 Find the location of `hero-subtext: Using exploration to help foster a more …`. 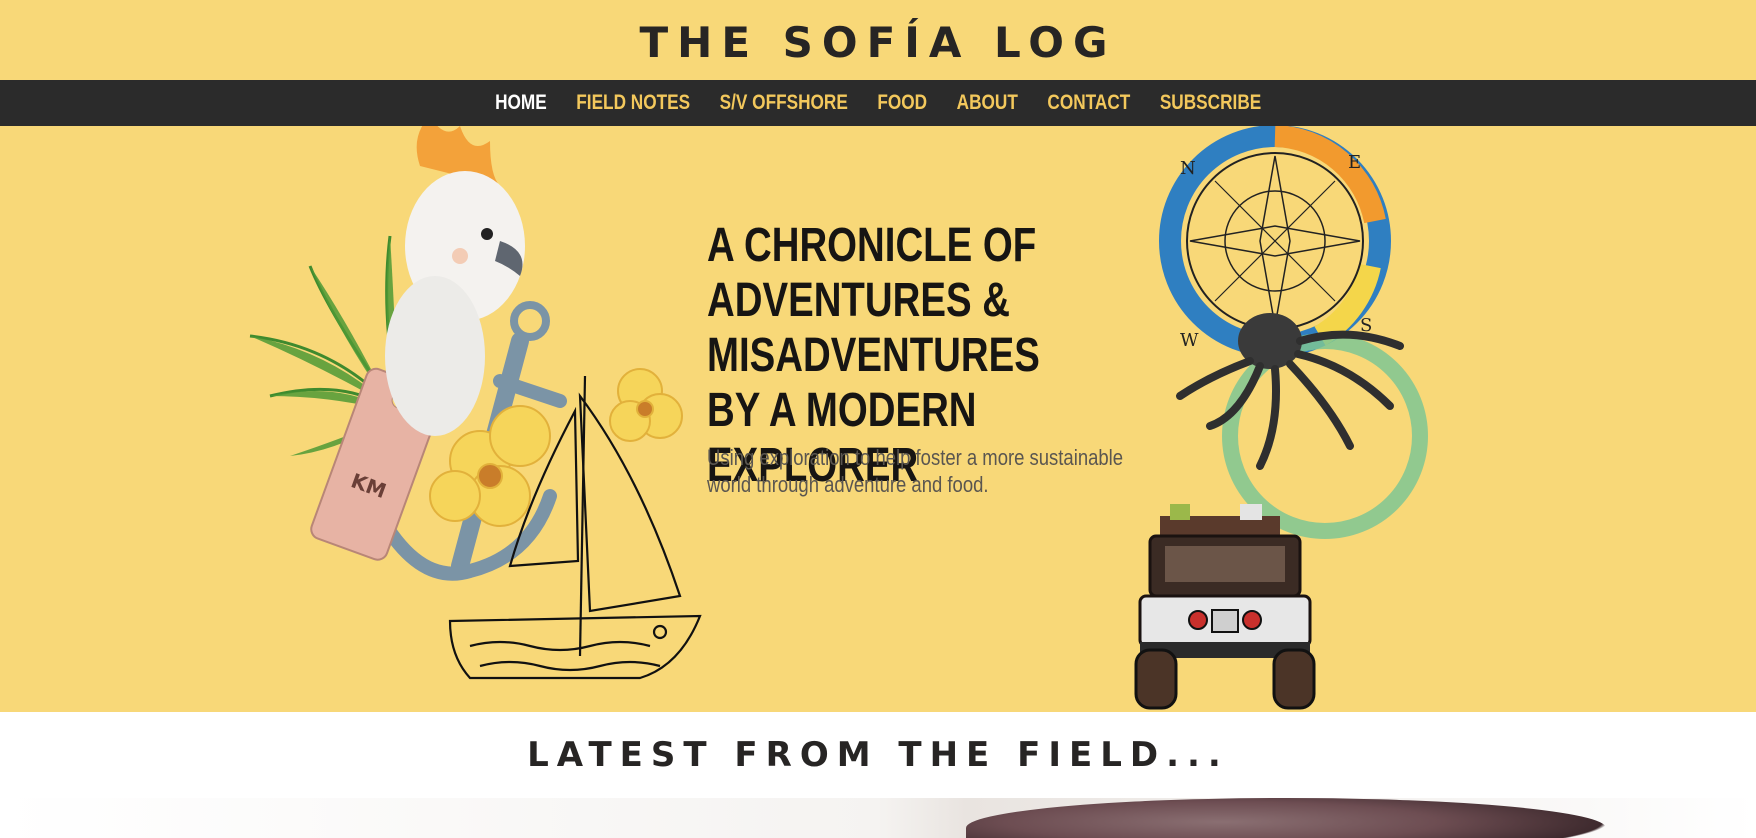

hero-subtext: Using exploration to help foster a more … is located at coordinates (915, 471).